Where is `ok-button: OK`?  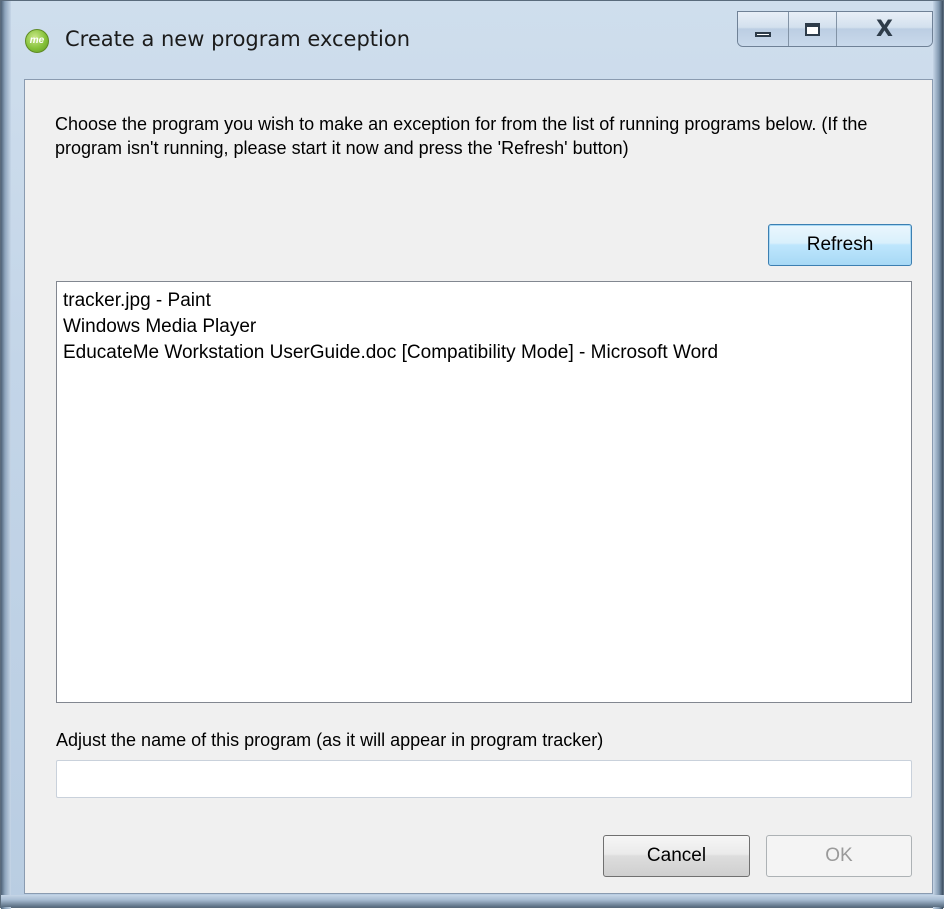
ok-button: OK is located at coordinates (839, 856).